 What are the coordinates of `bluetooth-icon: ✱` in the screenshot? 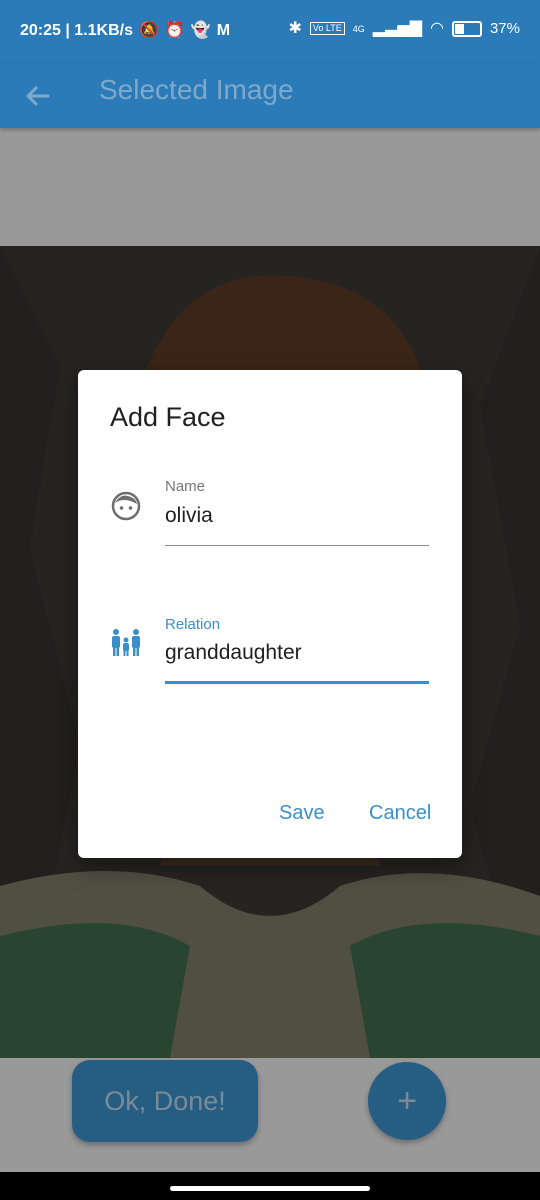 It's located at (295, 28).